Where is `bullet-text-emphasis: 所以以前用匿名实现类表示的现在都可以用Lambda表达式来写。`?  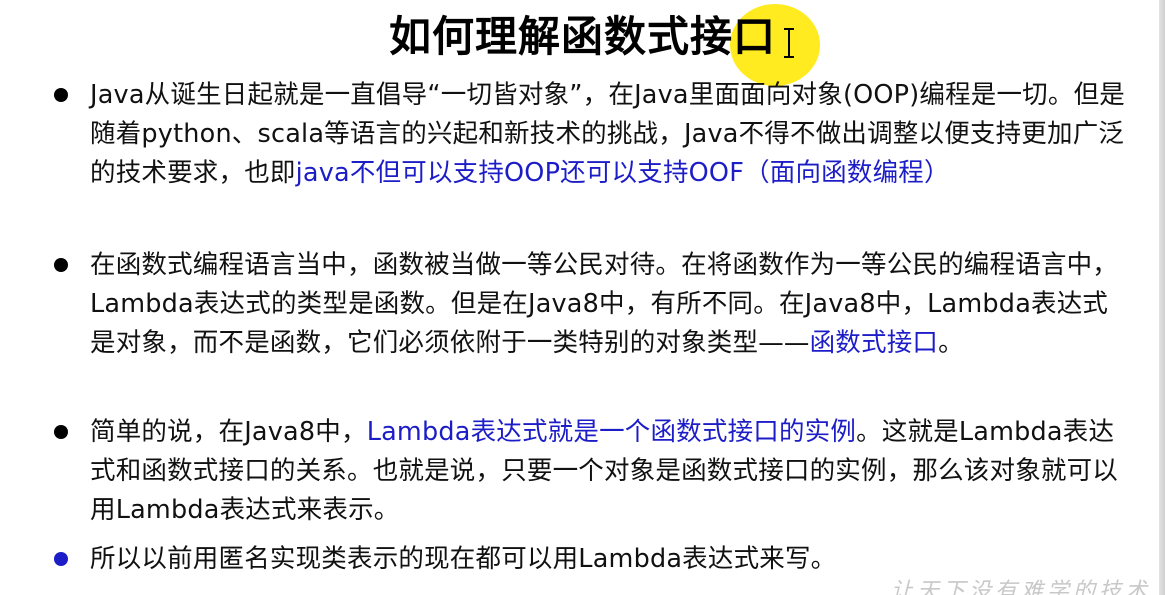
bullet-text-emphasis: 所以以前用匿名实现类表示的现在都可以用Lambda表达式来写。 is located at coordinates (463, 559).